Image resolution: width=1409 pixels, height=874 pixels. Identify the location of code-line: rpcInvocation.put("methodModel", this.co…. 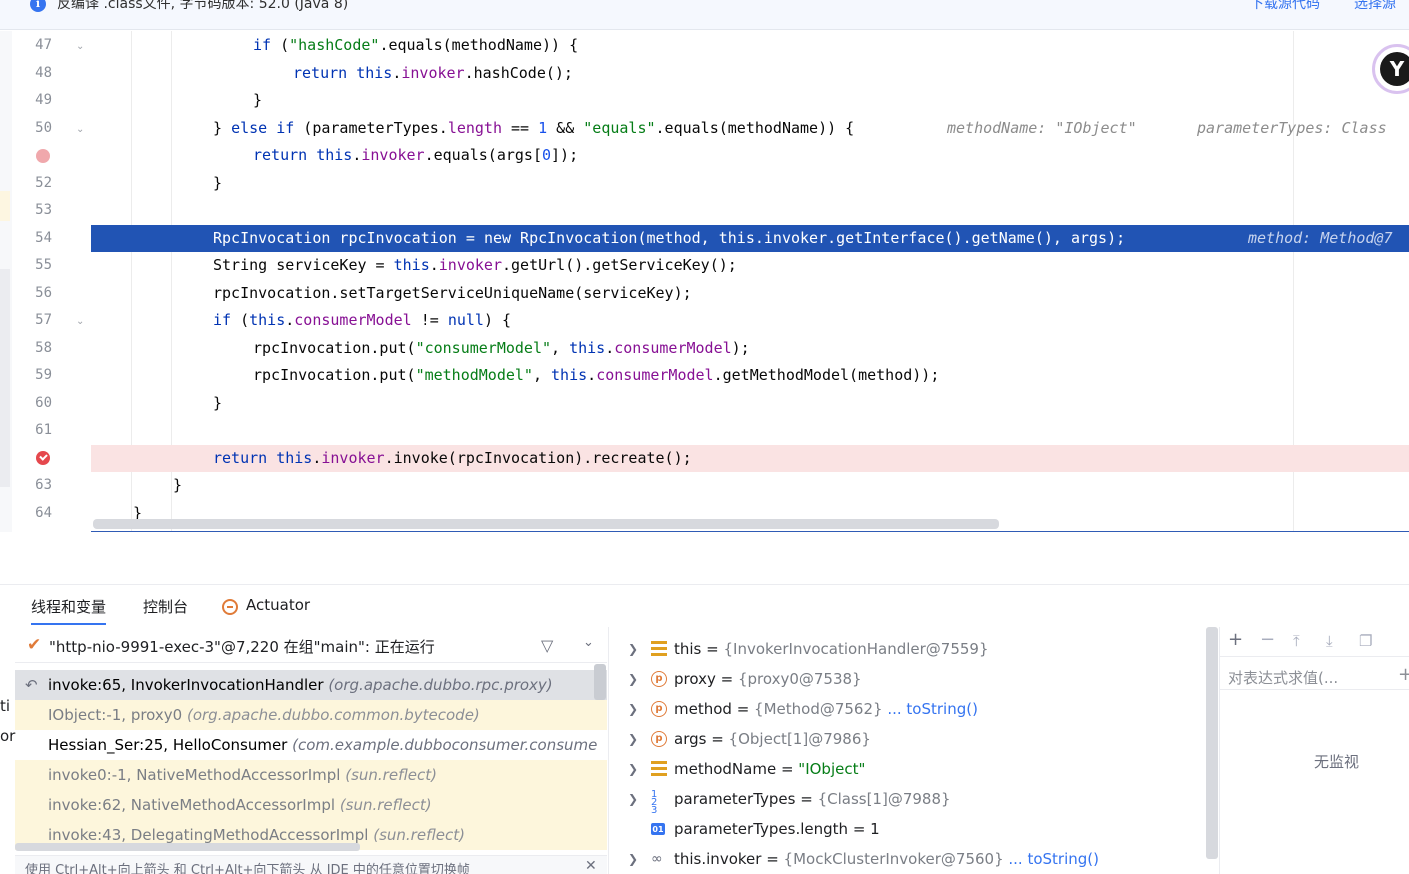
(596, 375).